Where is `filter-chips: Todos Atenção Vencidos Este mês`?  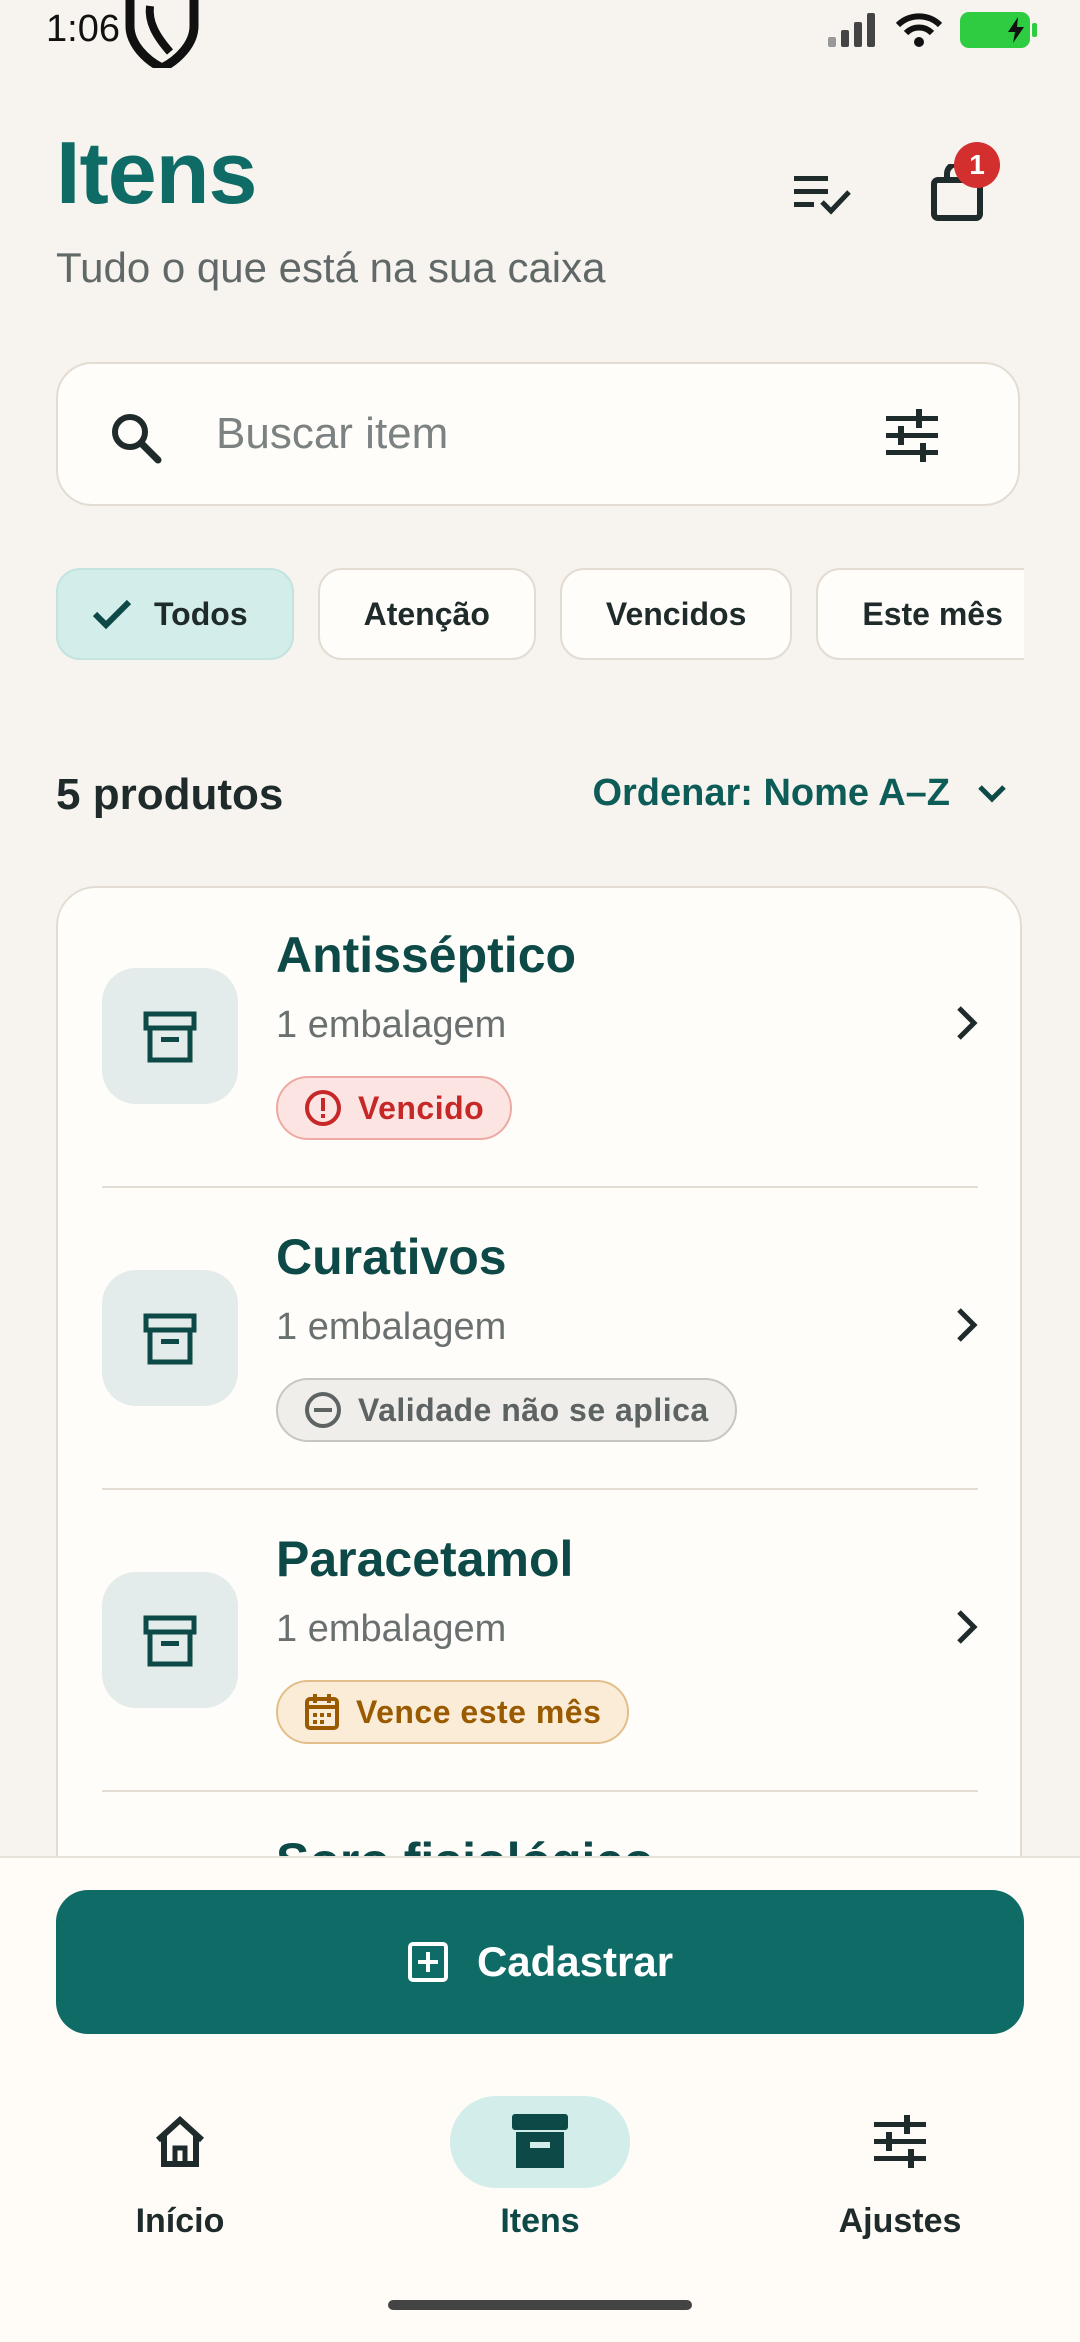
filter-chips: Todos Atenção Vencidos Este mês is located at coordinates (540, 616).